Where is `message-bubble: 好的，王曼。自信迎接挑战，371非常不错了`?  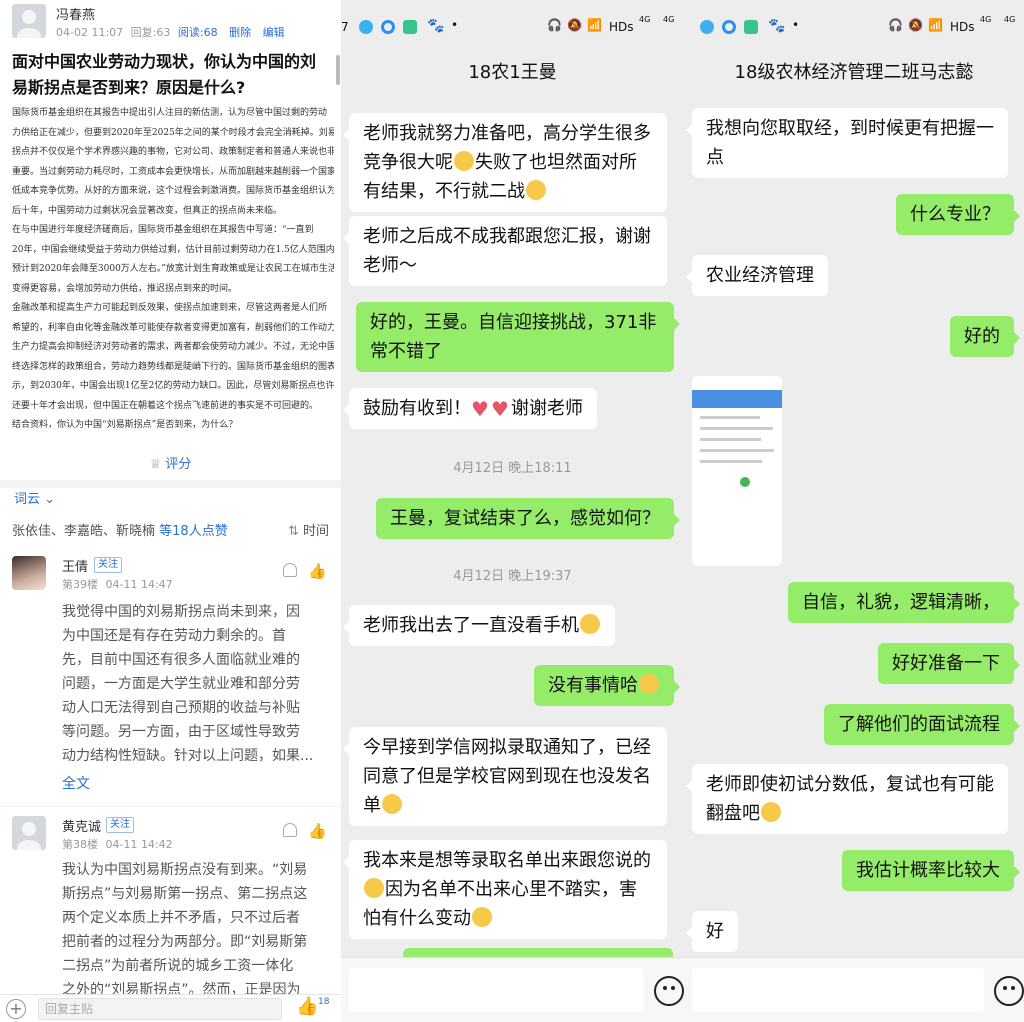
message-bubble: 好的，王曼。自信迎接挑战，371非常不错了 is located at coordinates (518, 337).